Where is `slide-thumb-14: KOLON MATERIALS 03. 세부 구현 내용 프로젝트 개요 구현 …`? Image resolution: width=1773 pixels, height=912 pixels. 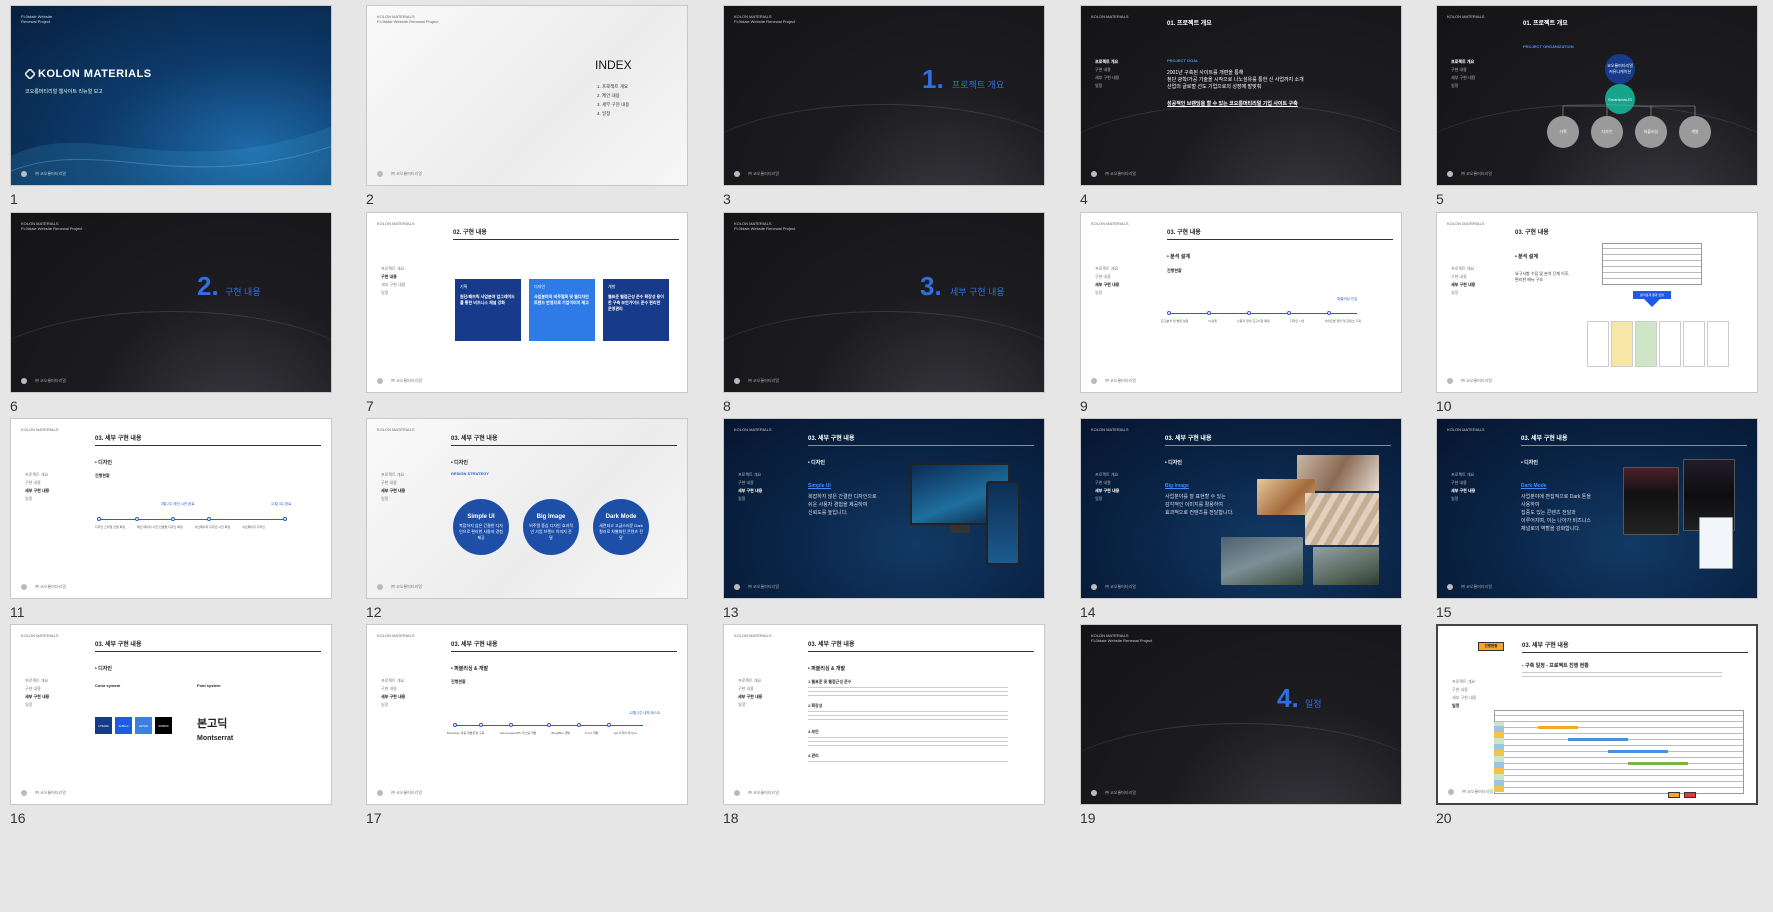
slide-thumb-14: KOLON MATERIALS 03. 세부 구현 내용 프로젝트 개요 구현 … is located at coordinates (1241, 521).